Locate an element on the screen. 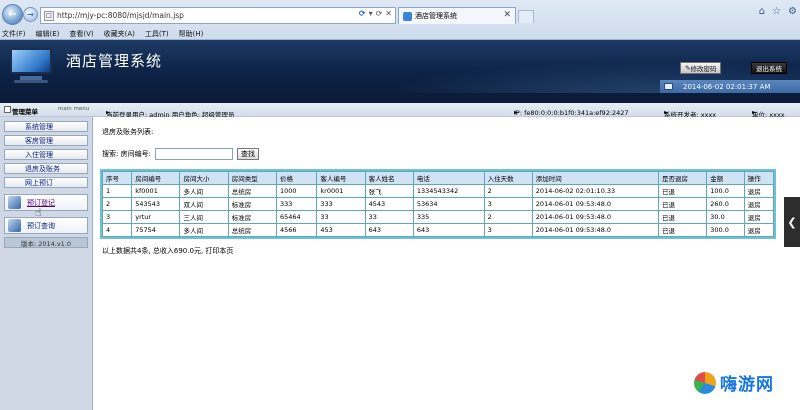 This screenshot has width=800, height=410. menu-file: 文件(F) is located at coordinates (14, 34).